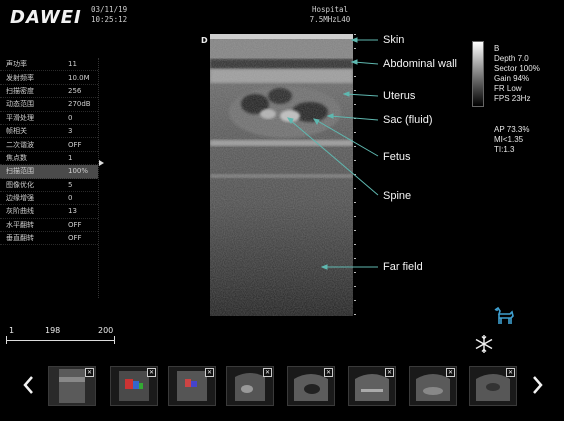 The height and width of the screenshot is (421, 564). I want to click on label-uterus: Uterus, so click(399, 96).